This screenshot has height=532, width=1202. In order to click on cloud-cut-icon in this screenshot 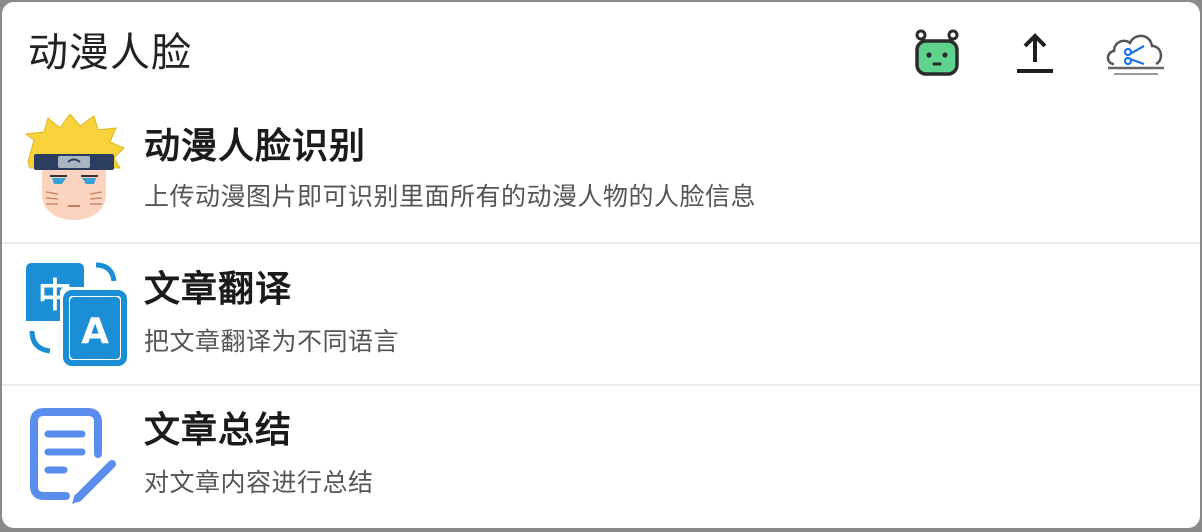, I will do `click(1136, 53)`.